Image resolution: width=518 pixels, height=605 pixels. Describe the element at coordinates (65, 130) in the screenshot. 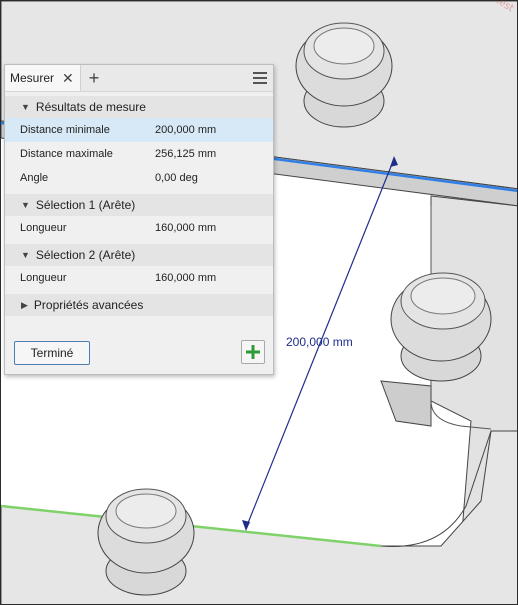

I see `row-label: Distance minimale` at that location.